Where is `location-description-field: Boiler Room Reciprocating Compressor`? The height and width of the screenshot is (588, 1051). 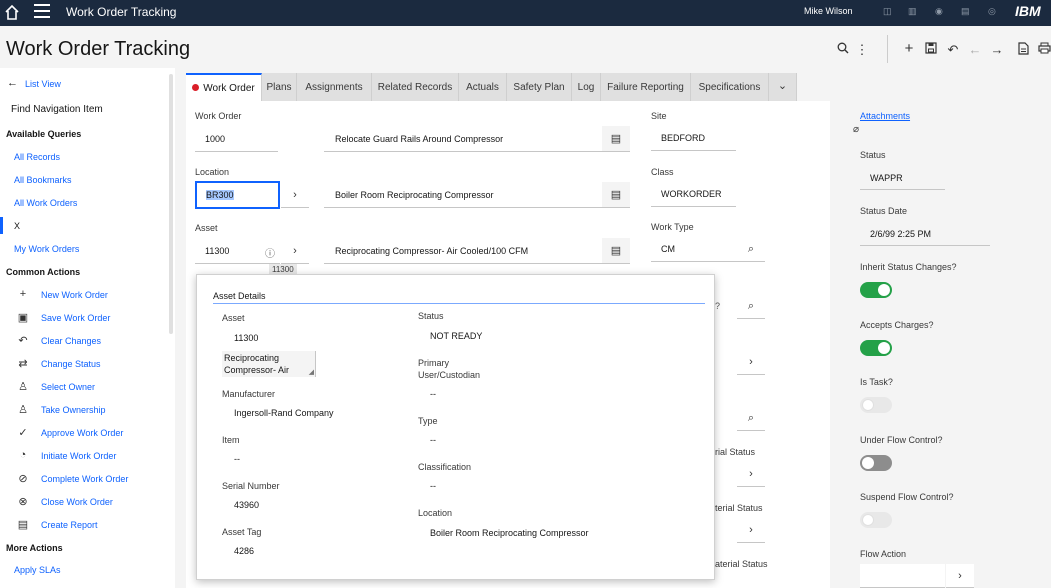 location-description-field: Boiler Room Reciprocating Compressor is located at coordinates (463, 195).